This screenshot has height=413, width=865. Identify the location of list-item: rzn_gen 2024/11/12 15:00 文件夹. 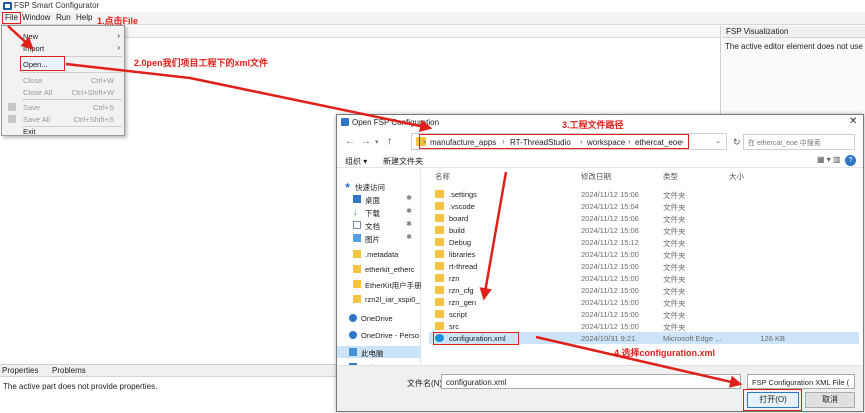
(644, 302).